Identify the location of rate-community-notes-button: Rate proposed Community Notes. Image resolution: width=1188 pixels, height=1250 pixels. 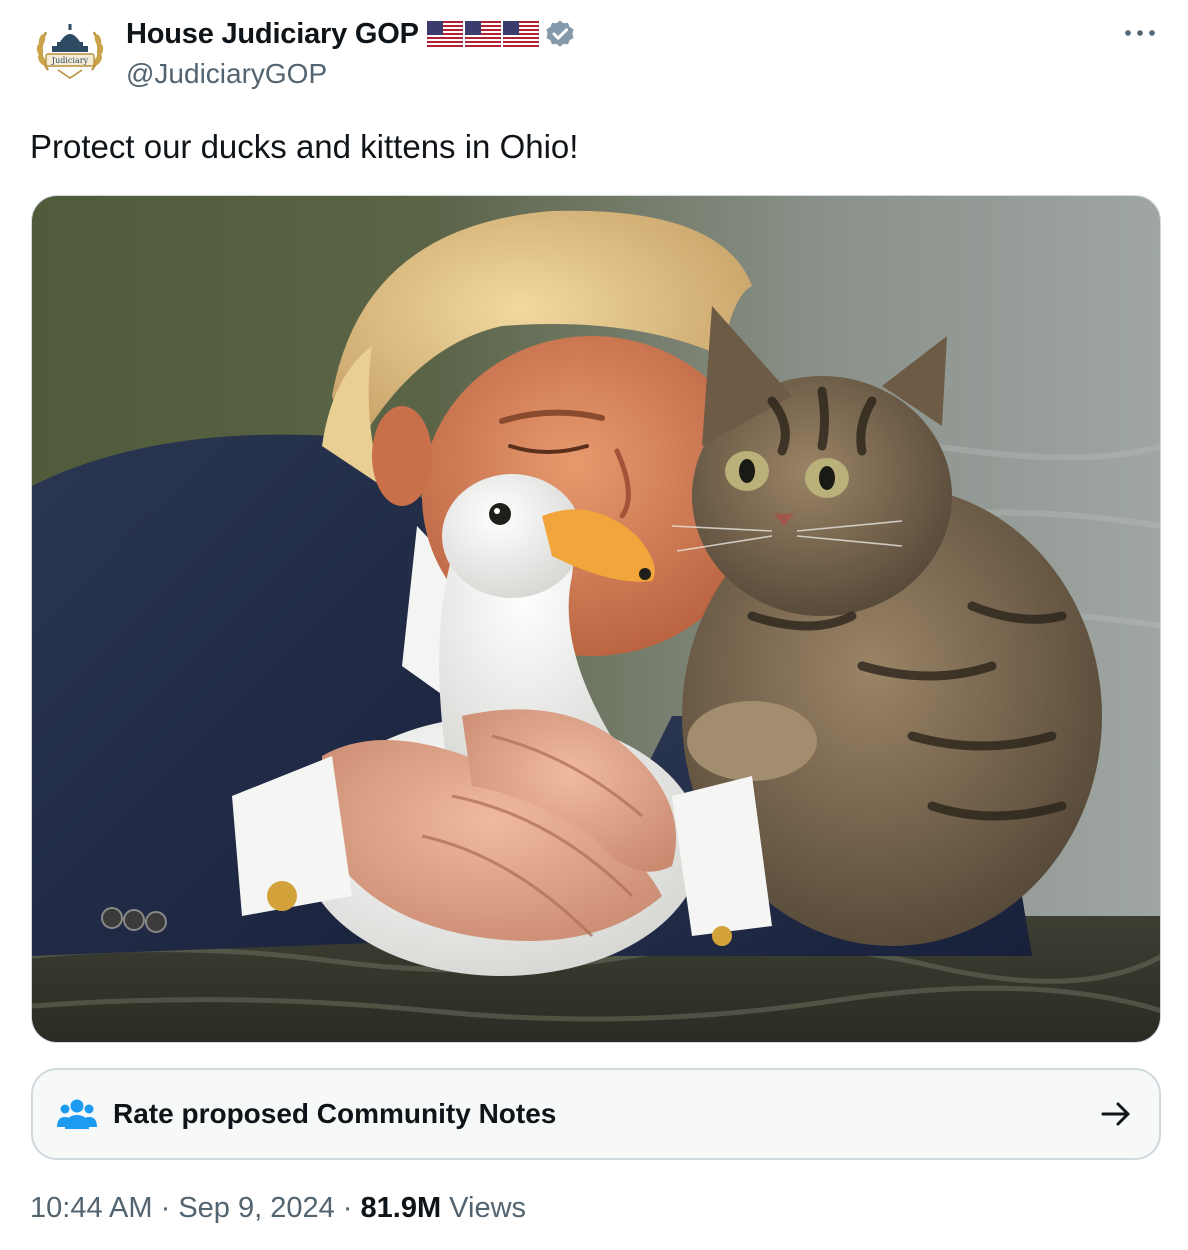
(596, 1114).